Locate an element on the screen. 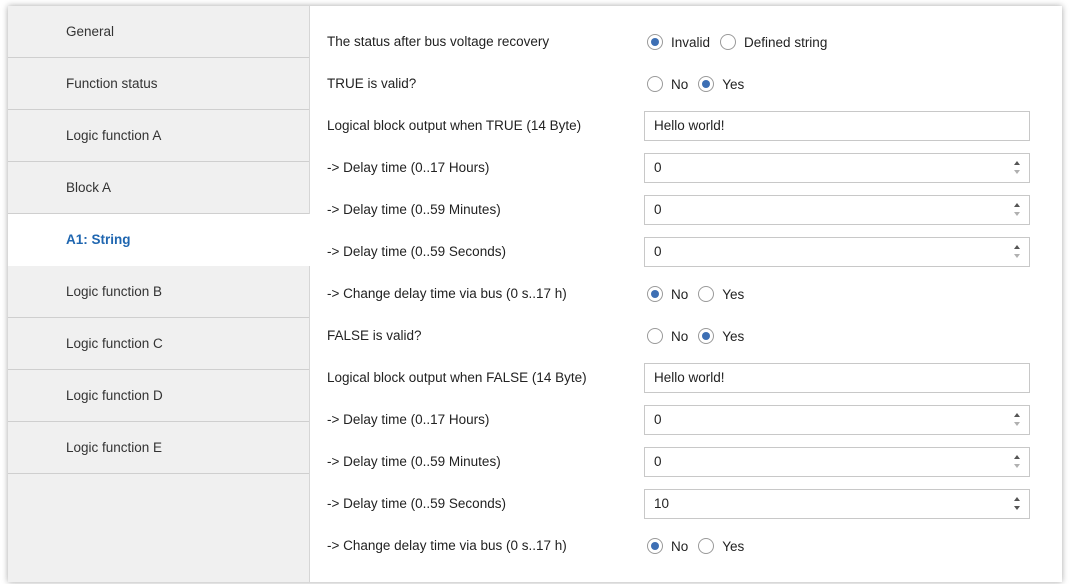 Image resolution: width=1070 pixels, height=584 pixels. true-delay-seconds-spinner: 0 is located at coordinates (837, 252).